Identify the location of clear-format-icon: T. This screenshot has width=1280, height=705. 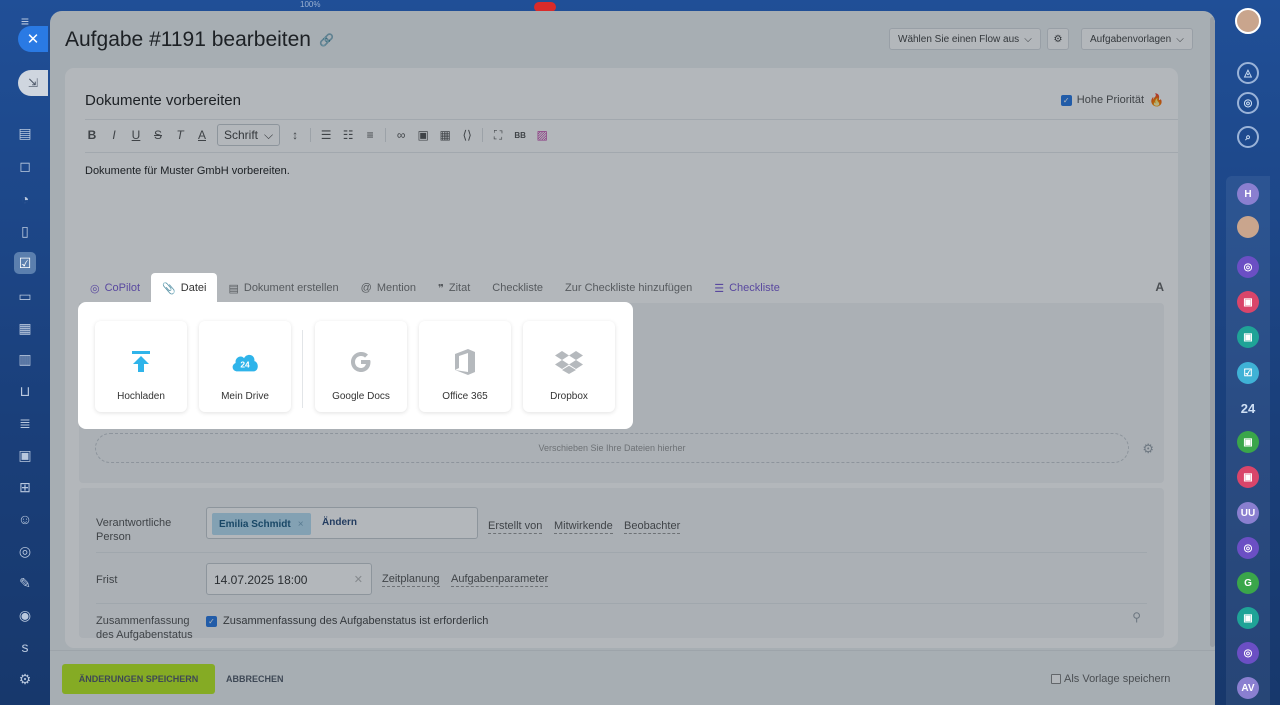
(180, 135).